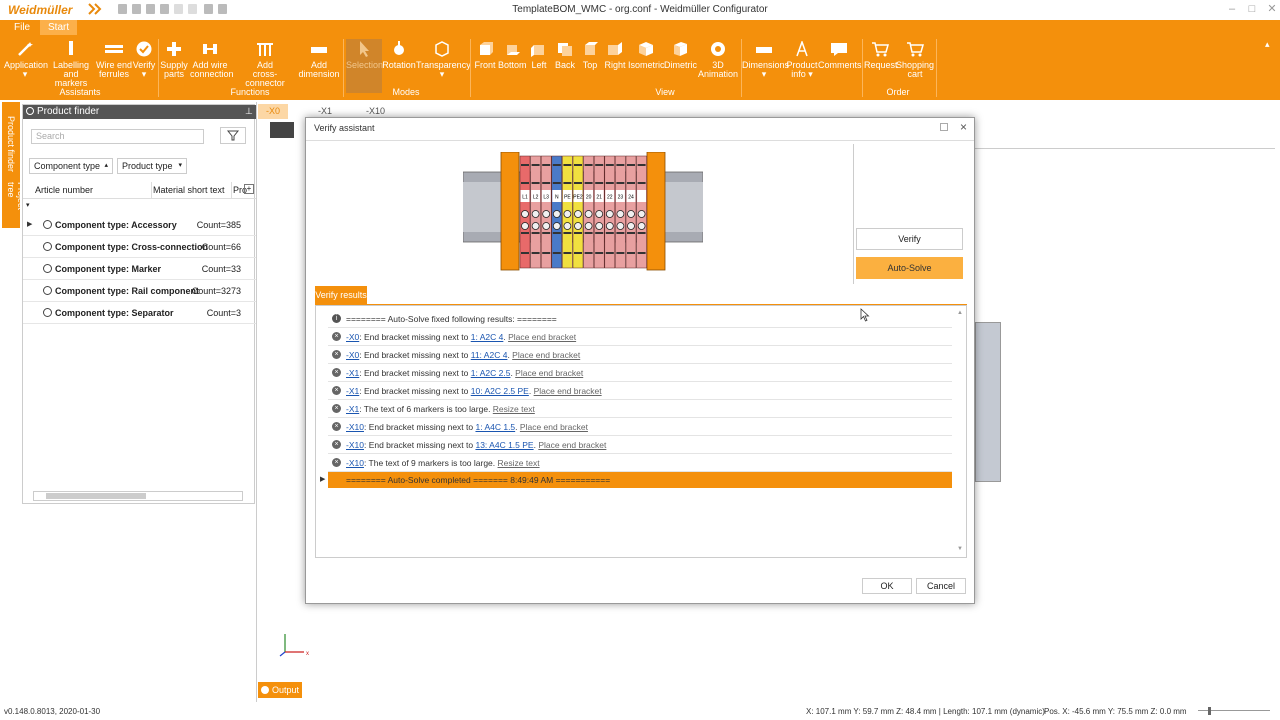  I want to click on product-type-dropdown: Product type ▾, so click(152, 166).